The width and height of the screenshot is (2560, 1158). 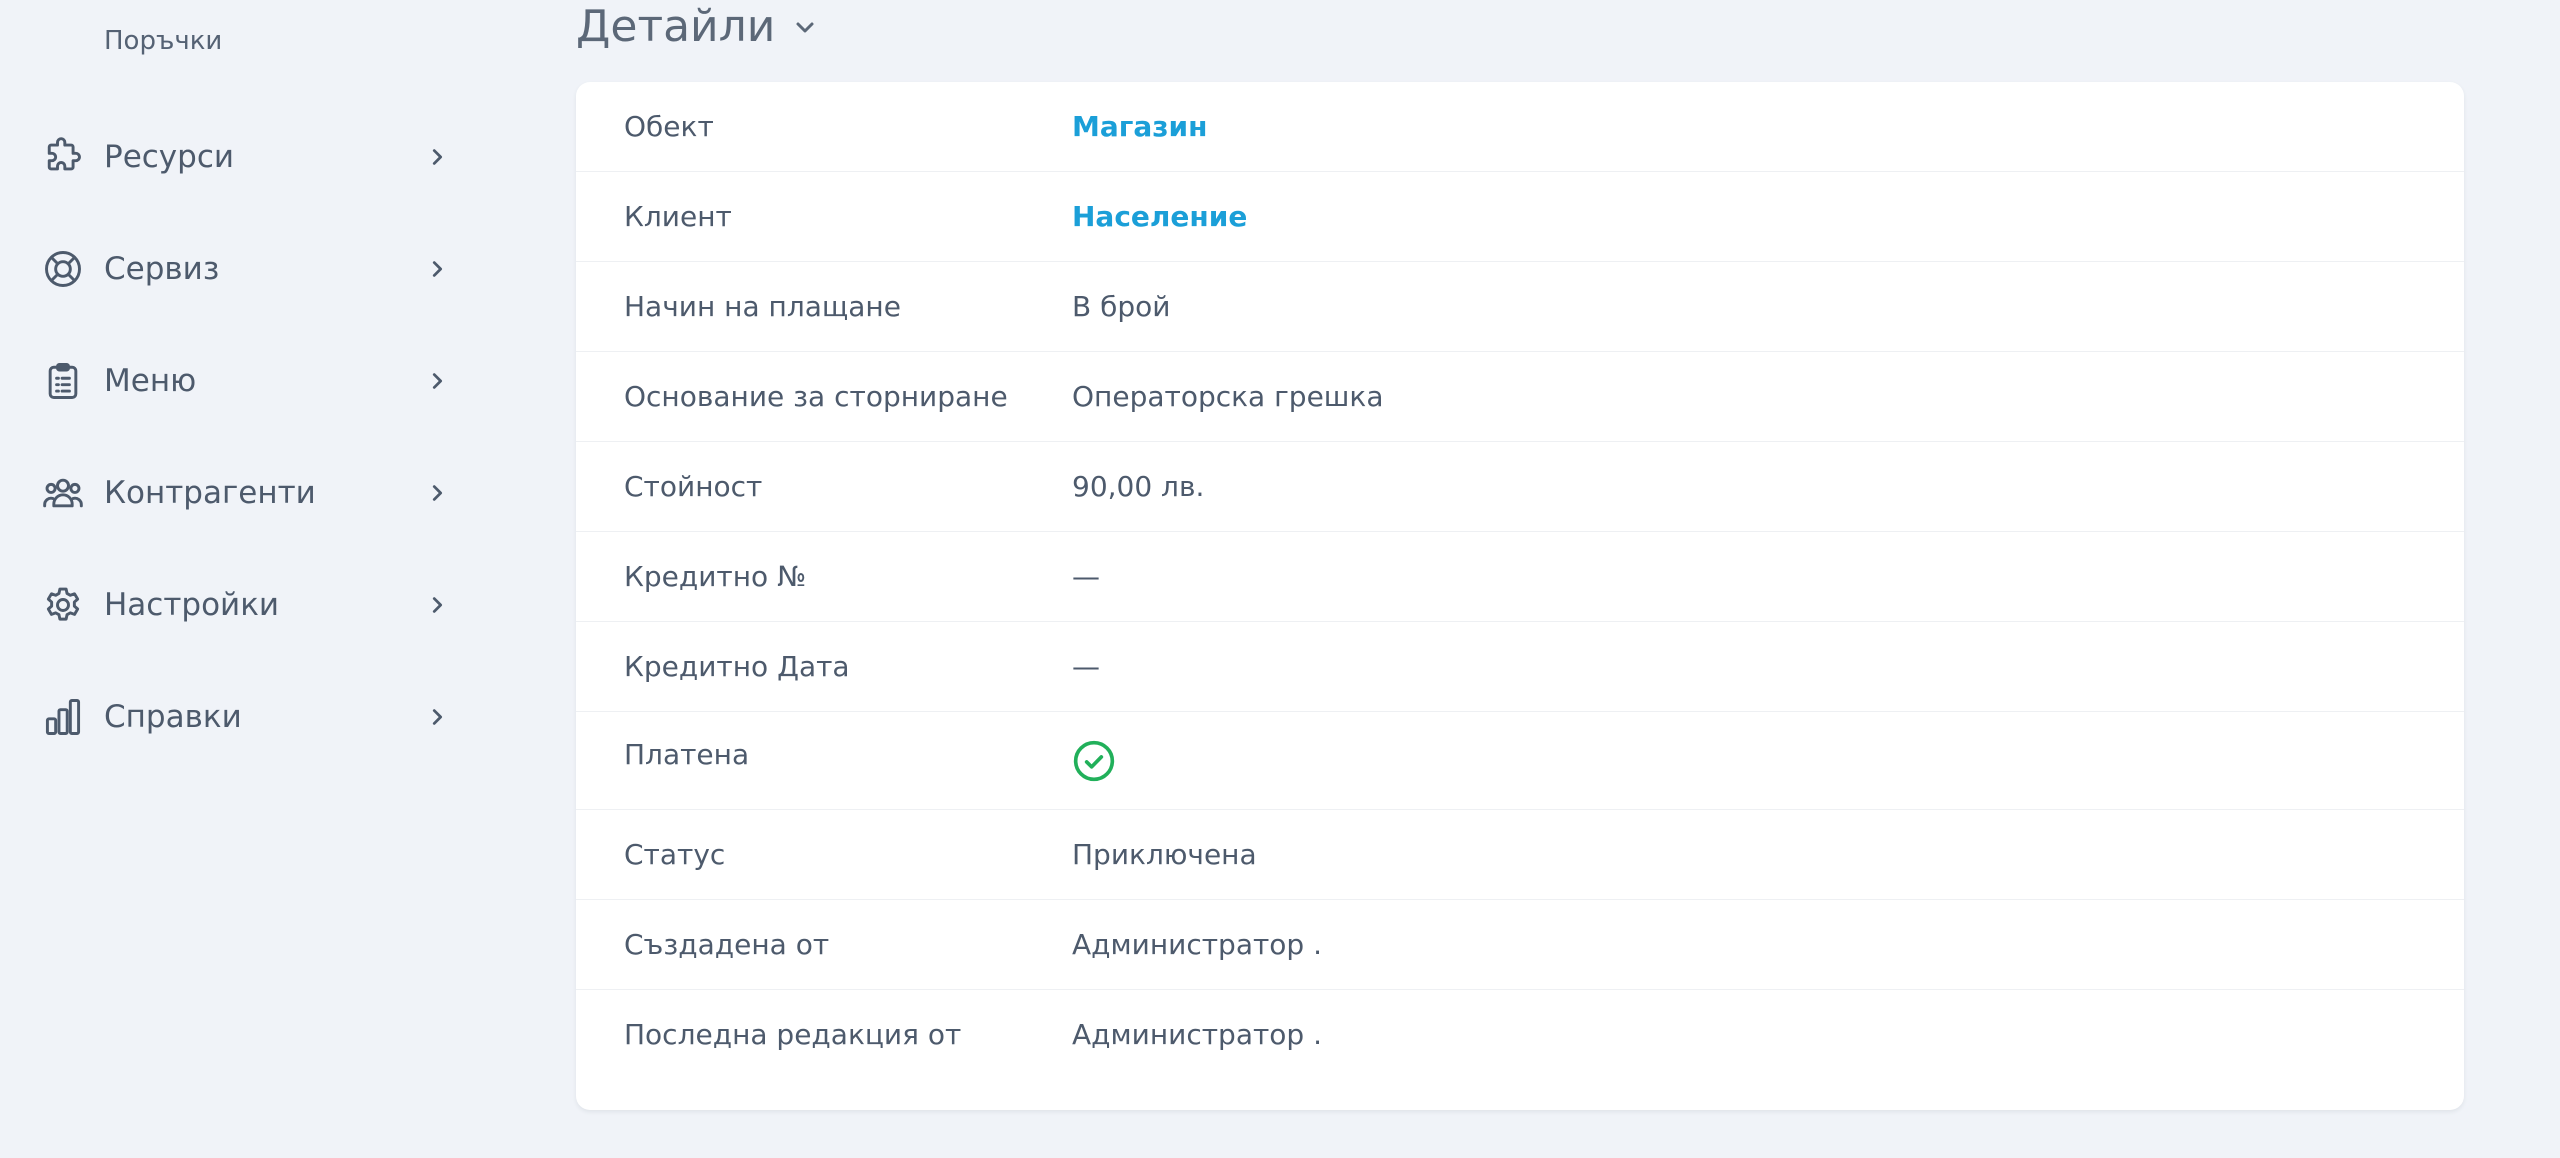 I want to click on sidebar-item-label: Настройки, so click(x=192, y=605).